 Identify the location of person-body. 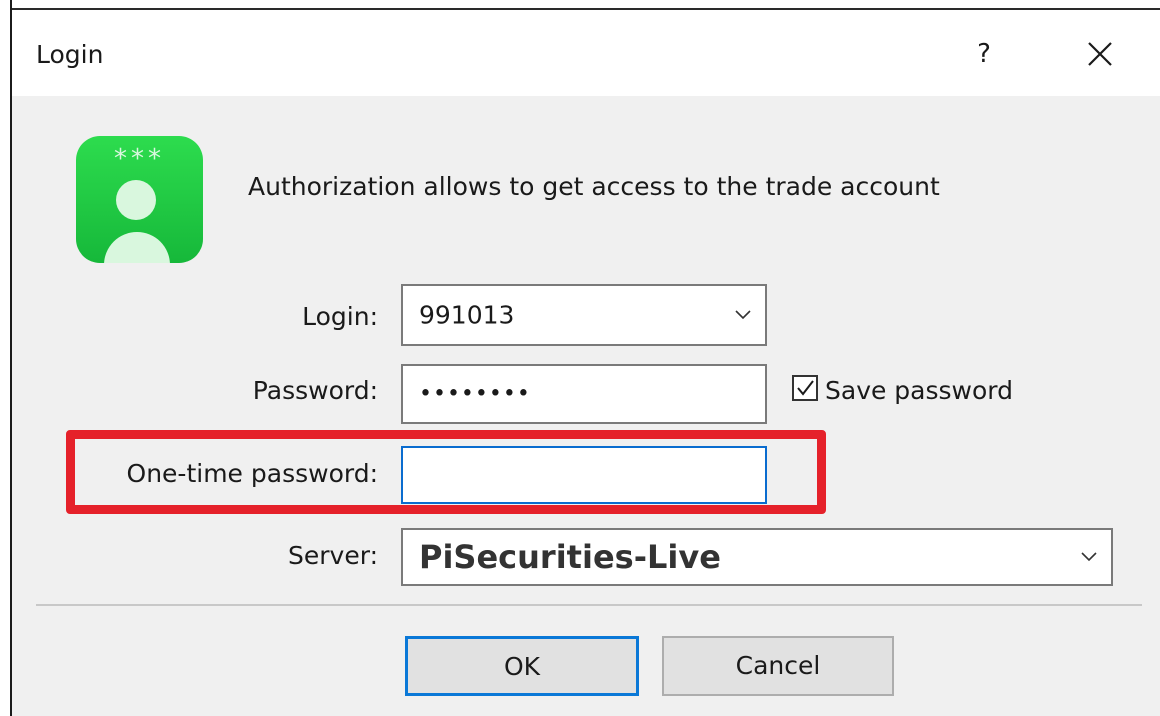
(137, 247).